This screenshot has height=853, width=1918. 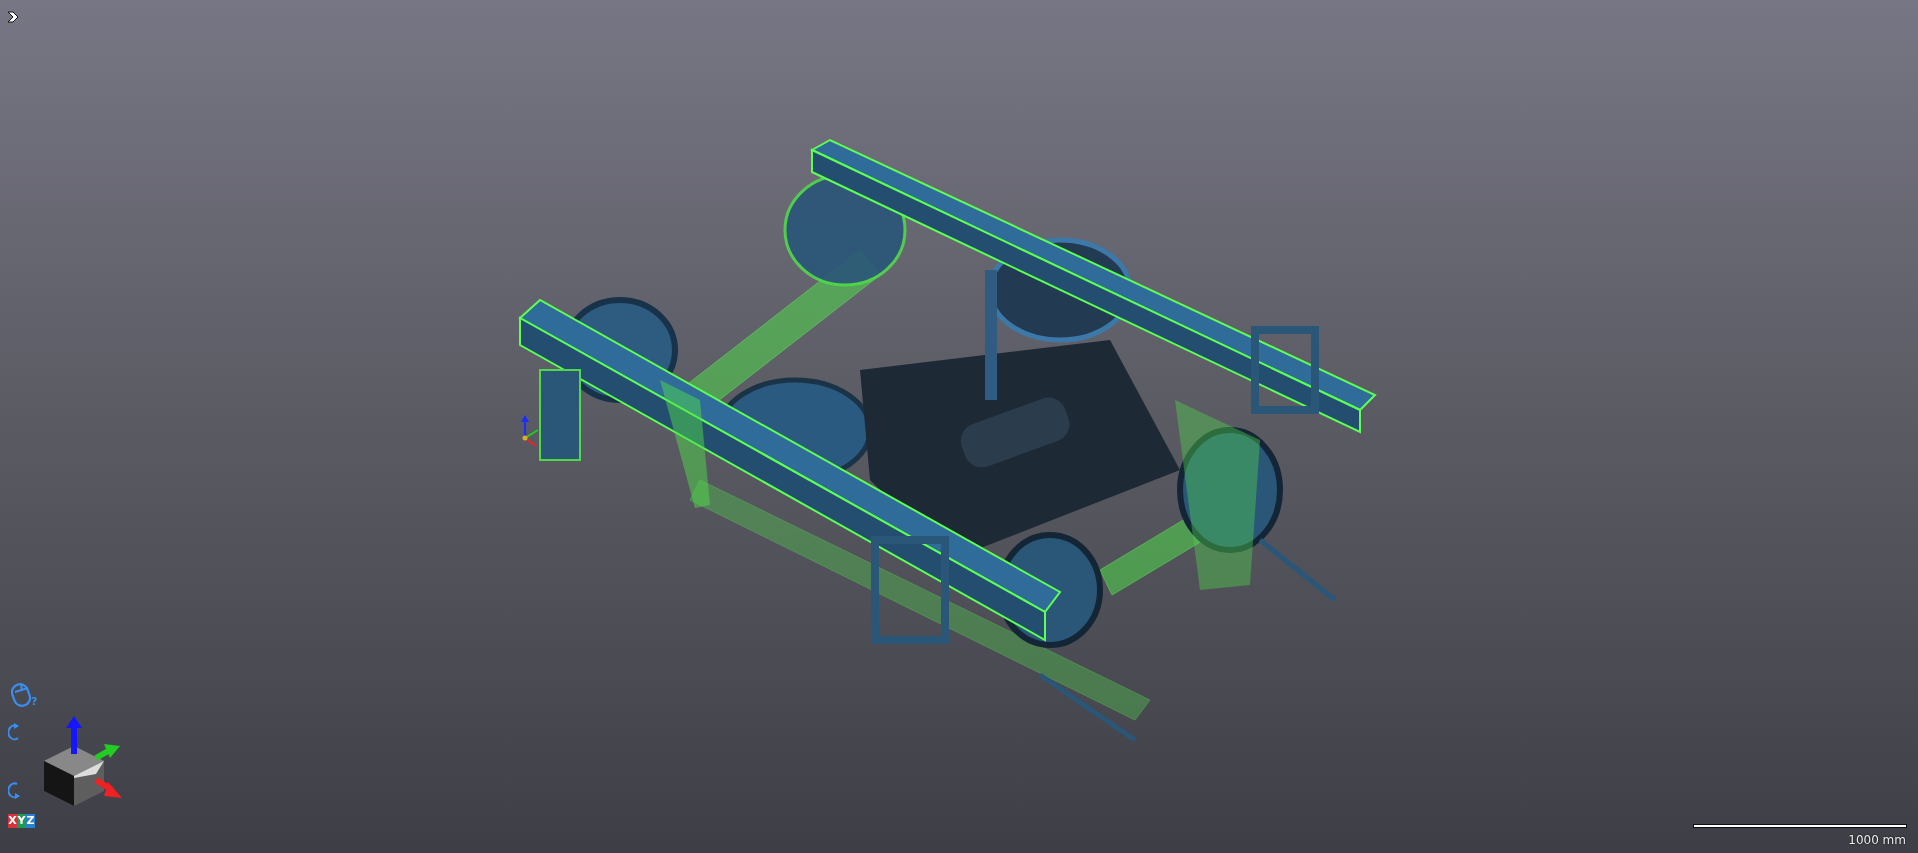 I want to click on axis-label-toggle: XYZ, so click(x=21, y=821).